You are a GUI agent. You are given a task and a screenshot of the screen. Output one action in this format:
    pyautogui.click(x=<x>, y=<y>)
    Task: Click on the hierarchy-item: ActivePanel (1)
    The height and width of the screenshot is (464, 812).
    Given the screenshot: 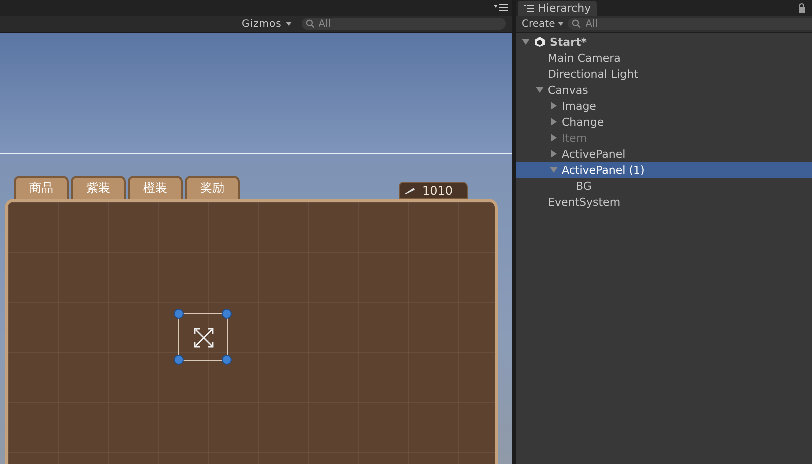 What is the action you would take?
    pyautogui.click(x=664, y=170)
    